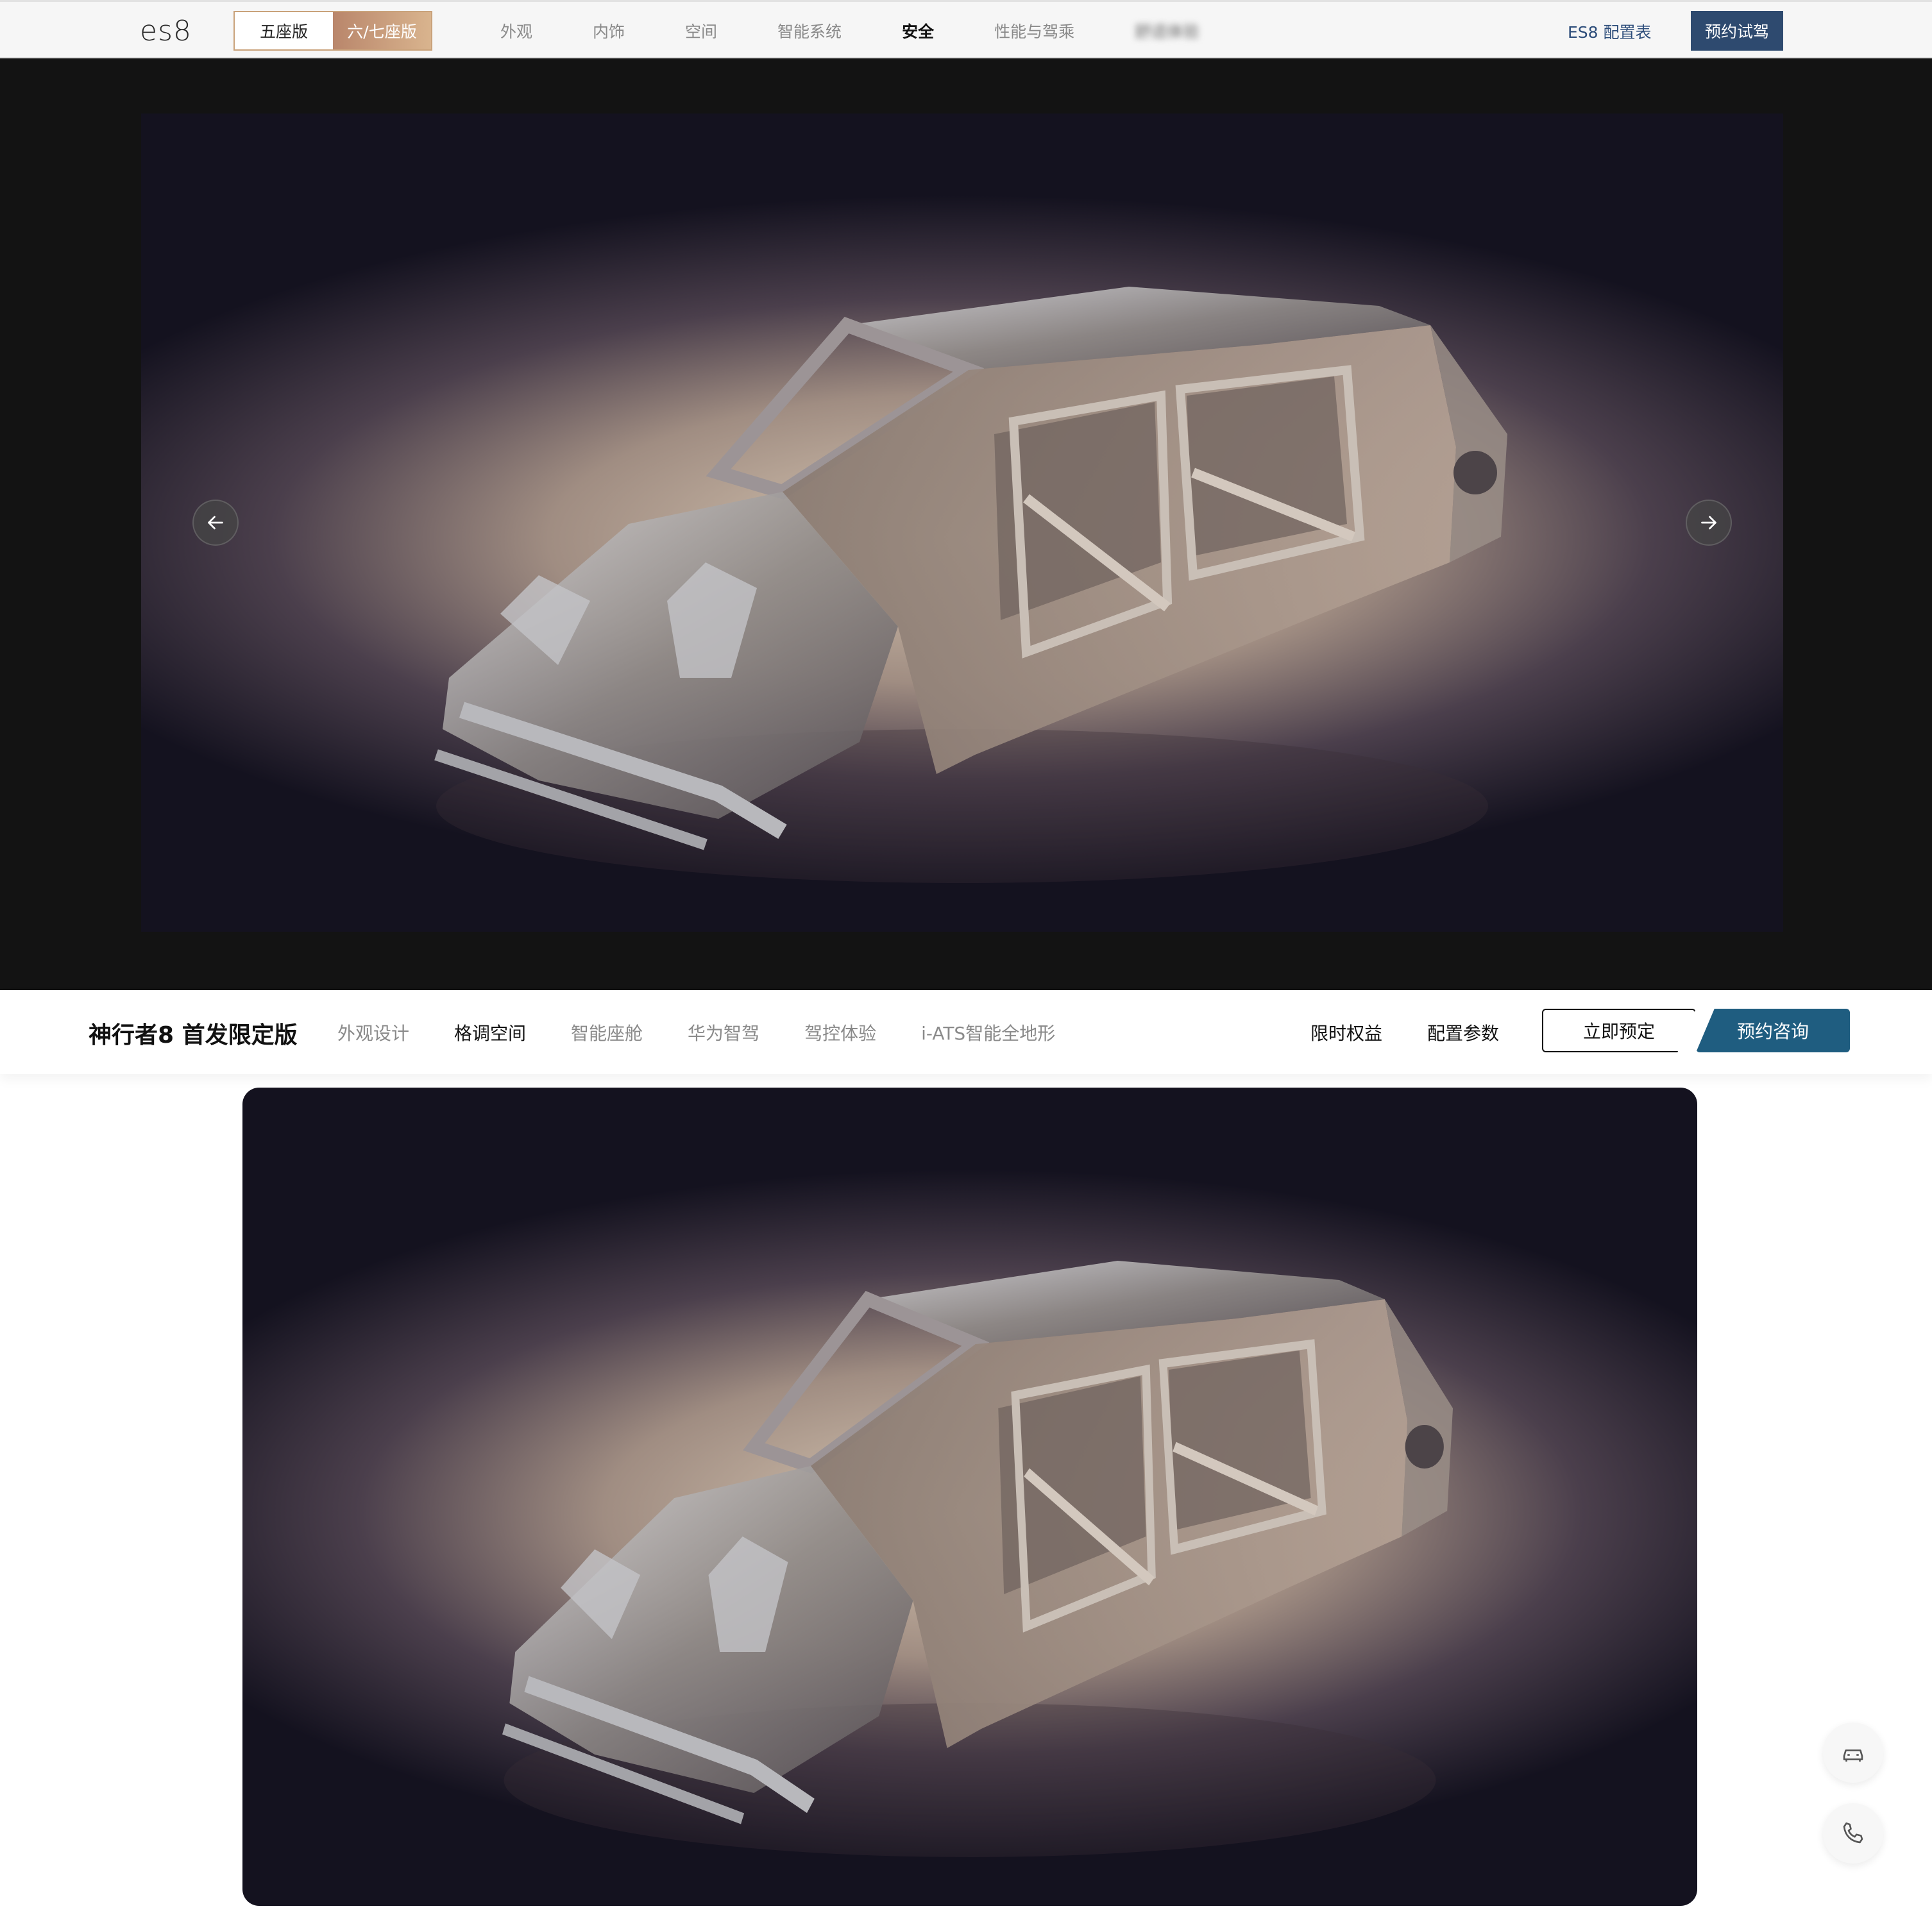  I want to click on carousel-prev-button, so click(215, 523).